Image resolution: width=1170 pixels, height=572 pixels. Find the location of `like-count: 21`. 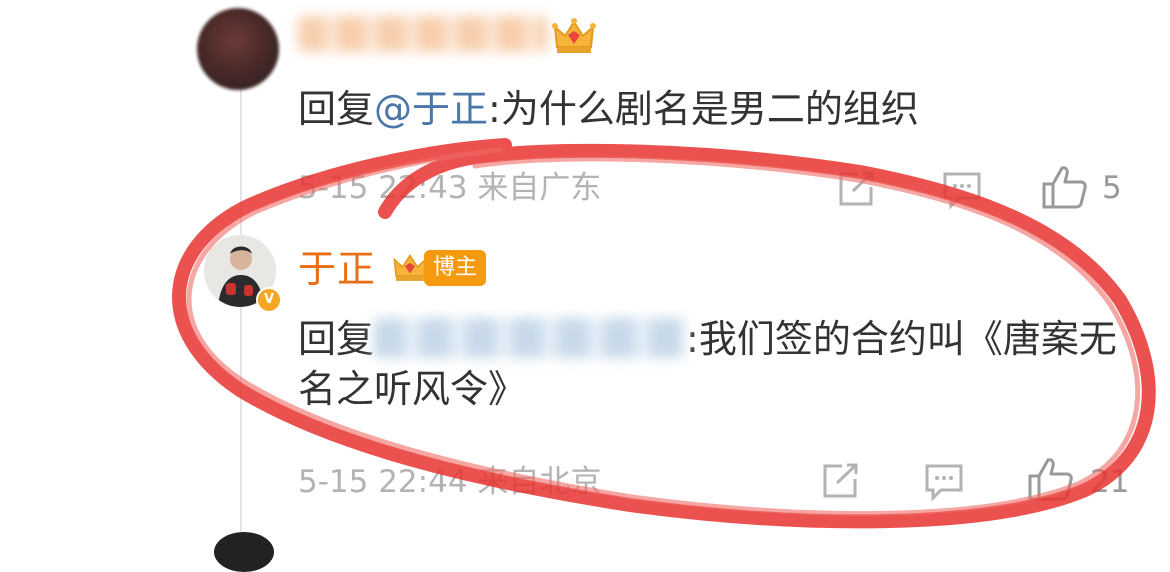

like-count: 21 is located at coordinates (1110, 482).